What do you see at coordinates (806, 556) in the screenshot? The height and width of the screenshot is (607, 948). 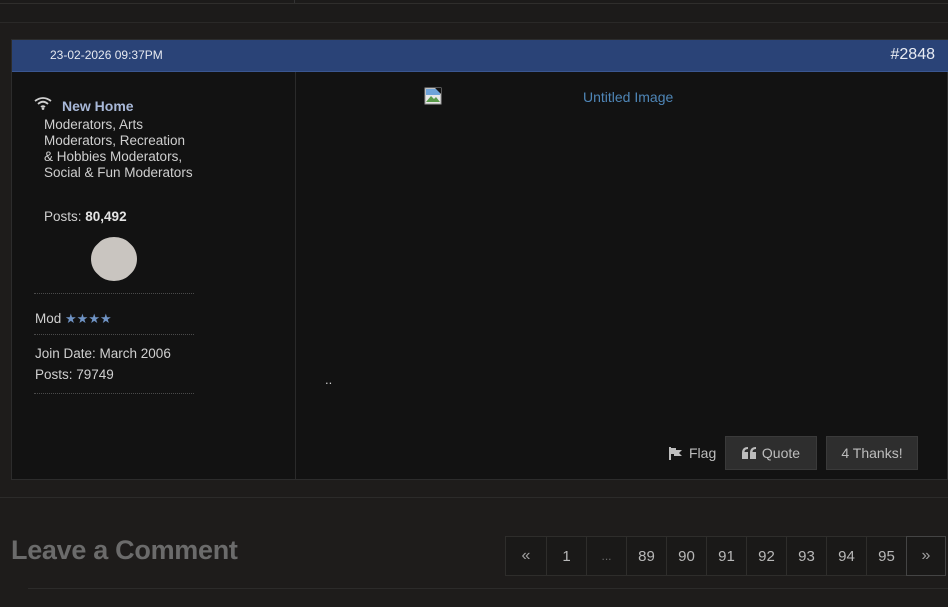 I see `pagination-page: 93` at bounding box center [806, 556].